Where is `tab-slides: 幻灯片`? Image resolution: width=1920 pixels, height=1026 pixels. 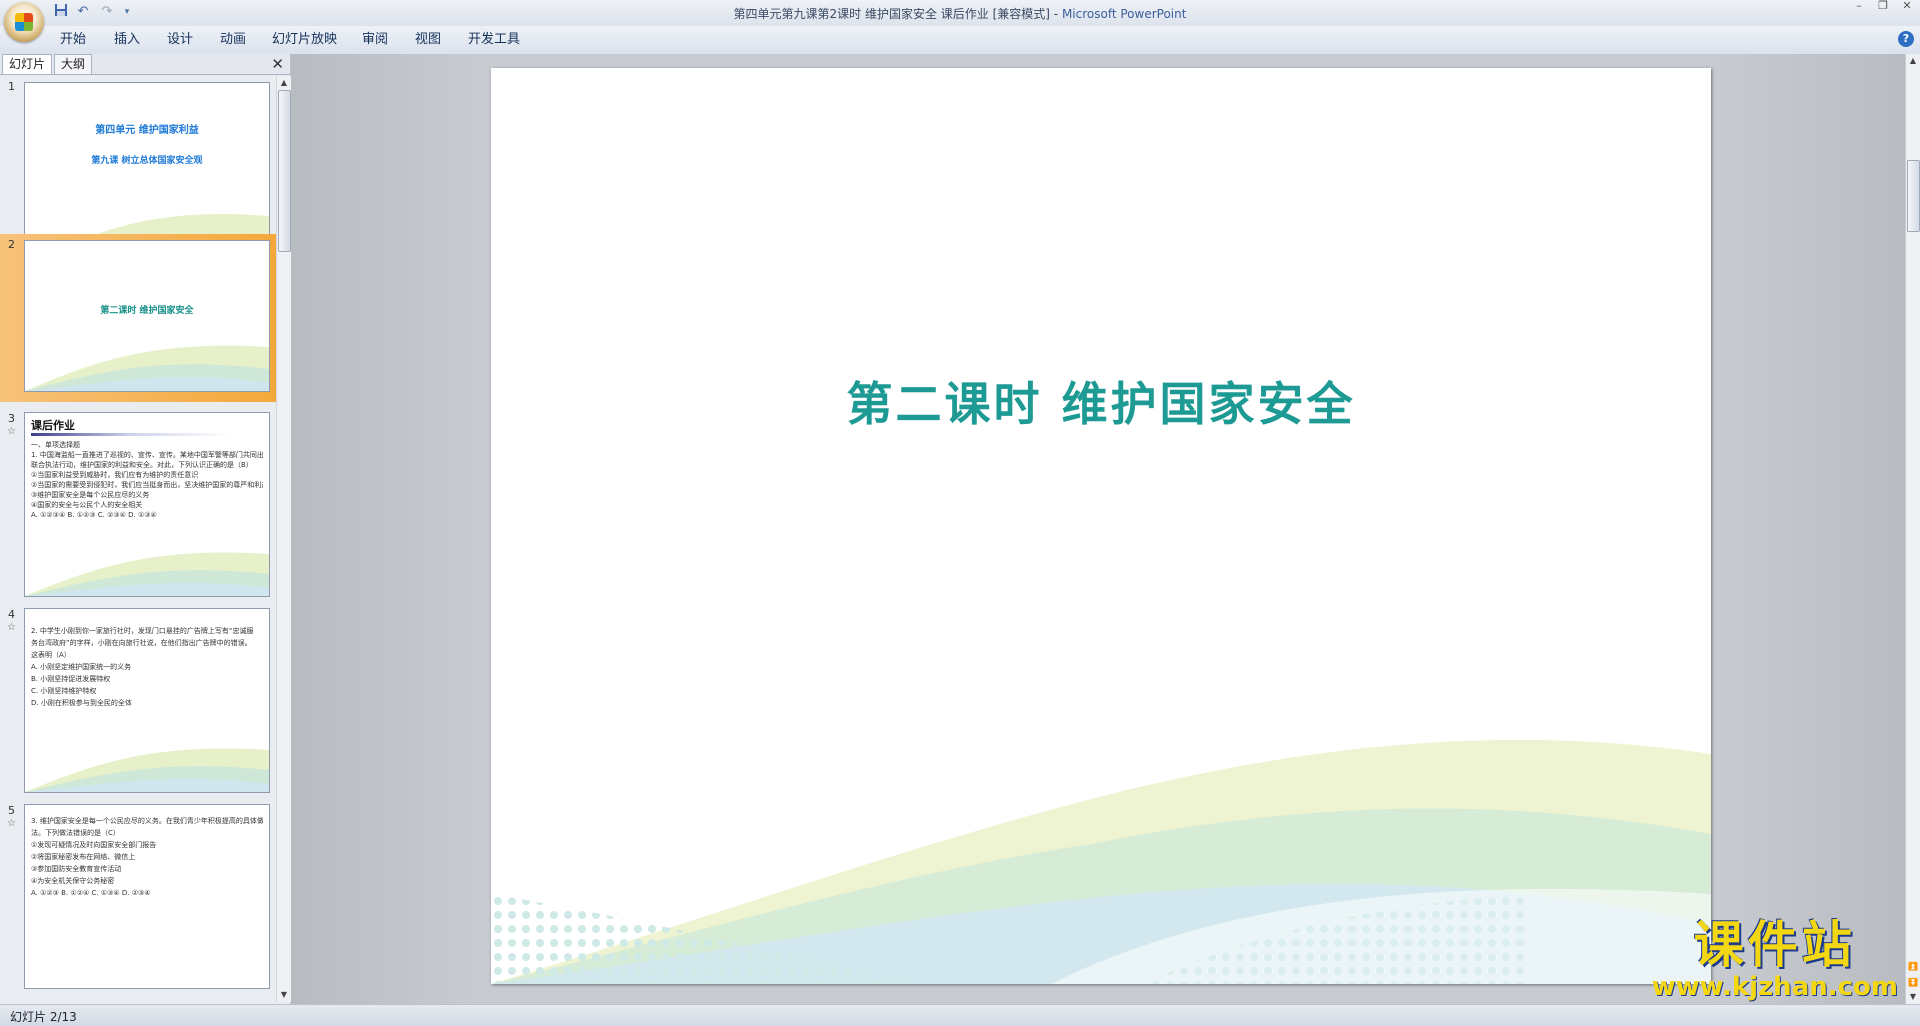 tab-slides: 幻灯片 is located at coordinates (27, 64).